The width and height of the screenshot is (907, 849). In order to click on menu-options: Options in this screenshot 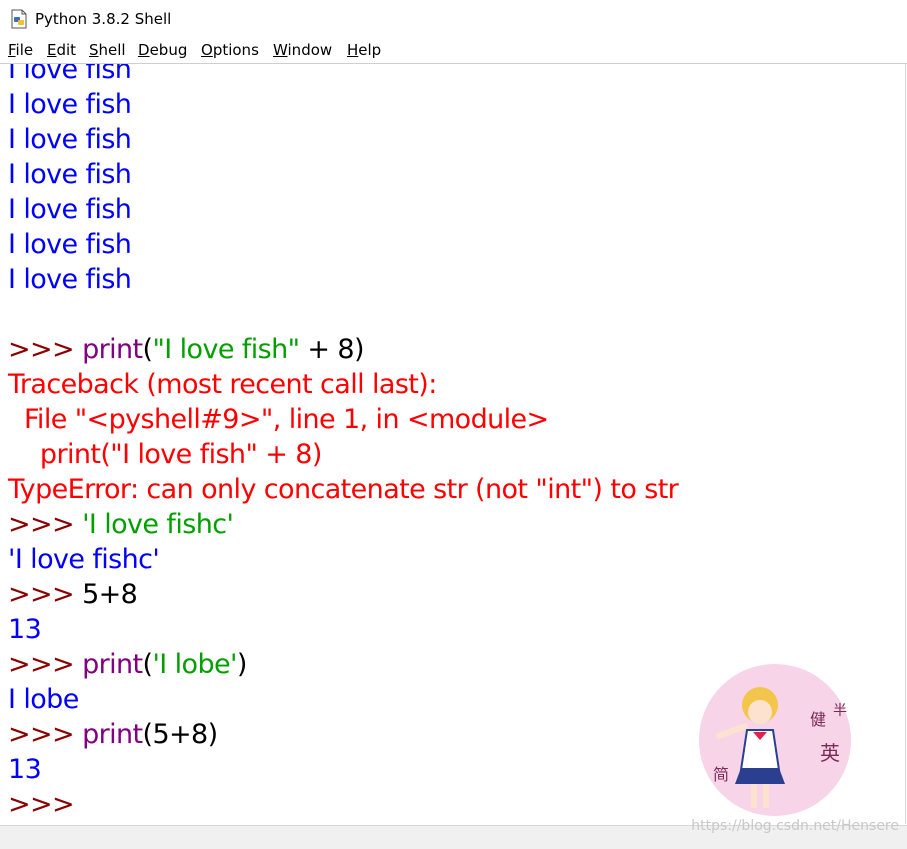, I will do `click(230, 50)`.